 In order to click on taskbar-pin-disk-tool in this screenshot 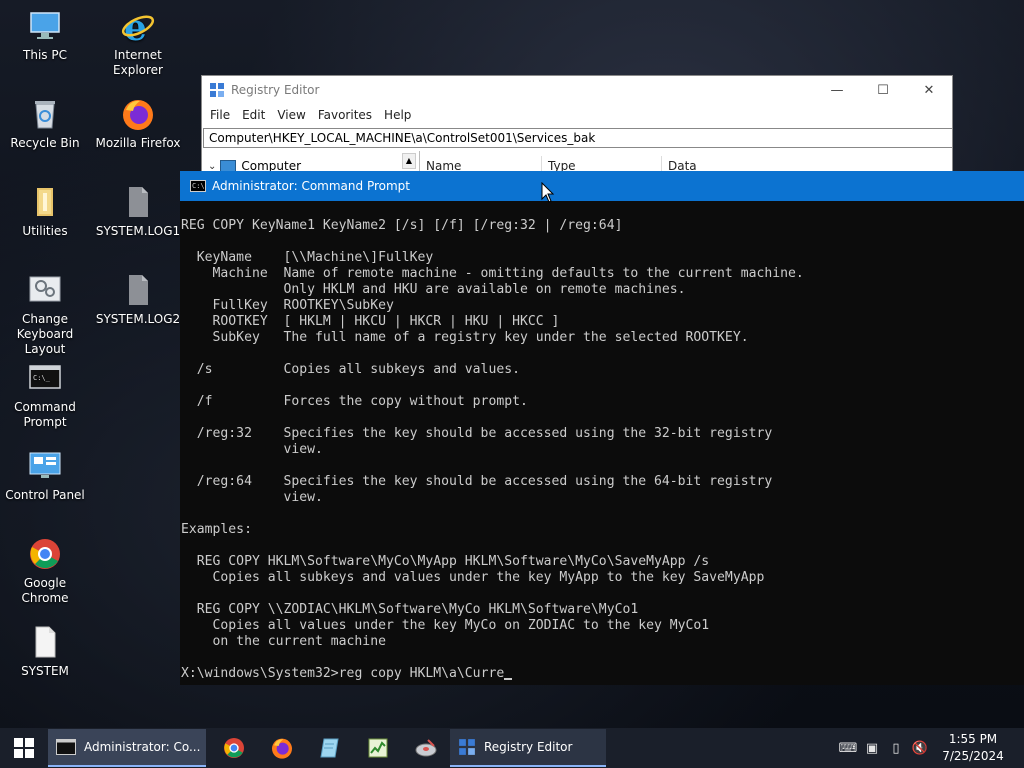, I will do `click(426, 748)`.